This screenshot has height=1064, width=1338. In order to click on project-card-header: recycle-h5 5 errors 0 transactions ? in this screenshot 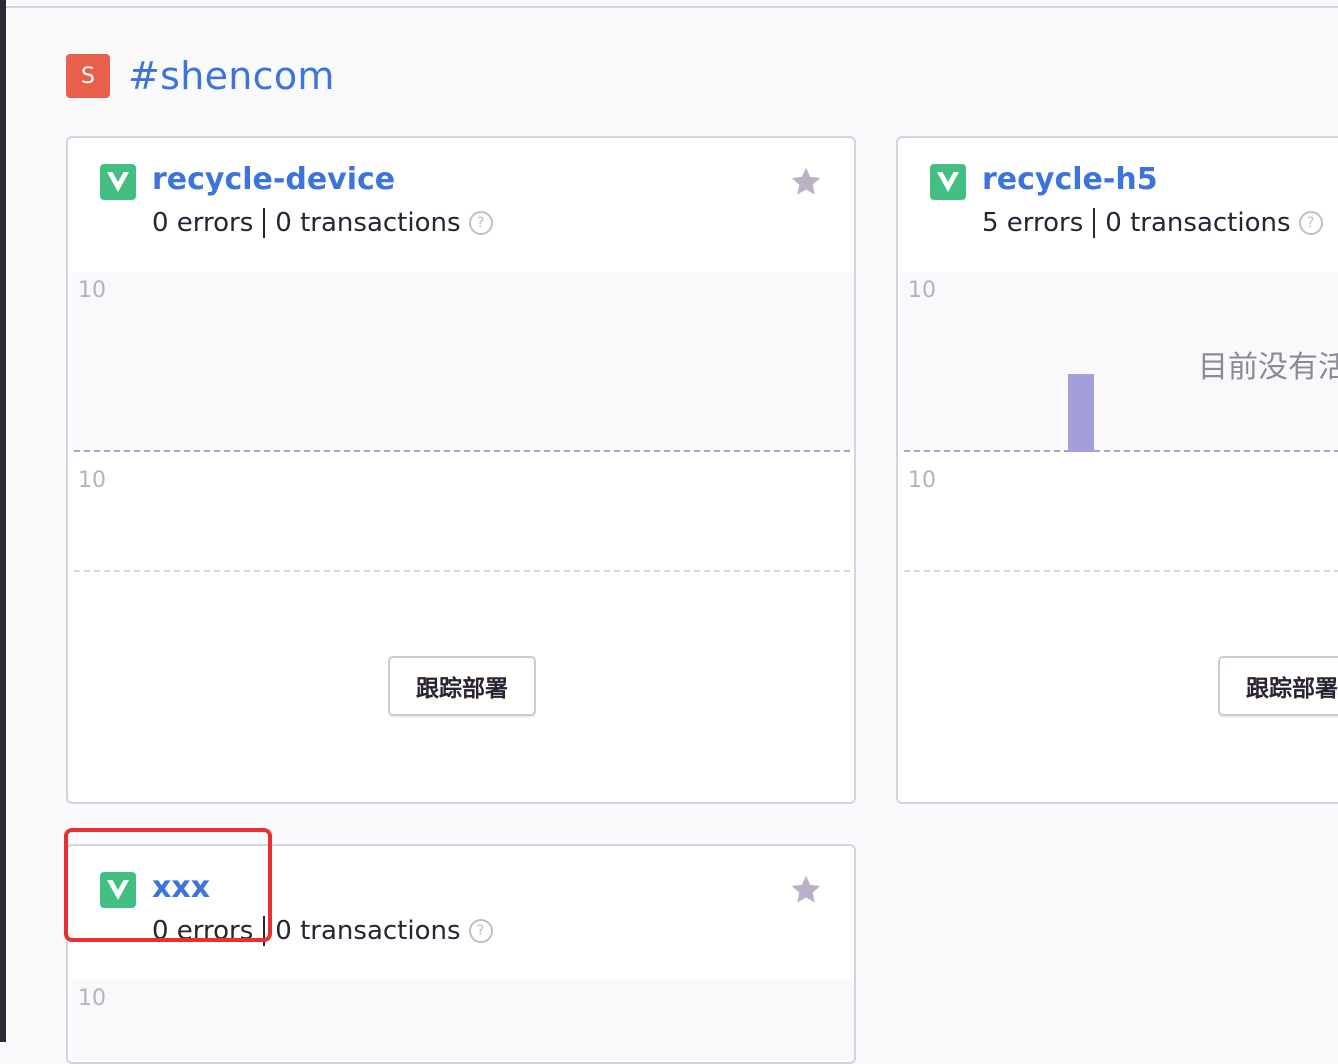, I will do `click(1118, 205)`.